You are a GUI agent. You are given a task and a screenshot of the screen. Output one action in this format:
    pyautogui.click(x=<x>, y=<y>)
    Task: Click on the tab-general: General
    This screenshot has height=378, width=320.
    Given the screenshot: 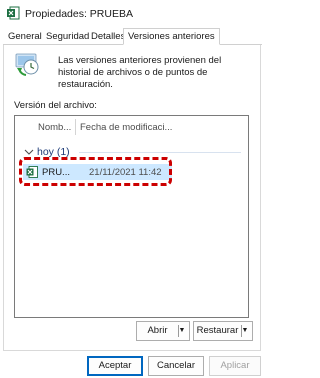 What is the action you would take?
    pyautogui.click(x=25, y=37)
    